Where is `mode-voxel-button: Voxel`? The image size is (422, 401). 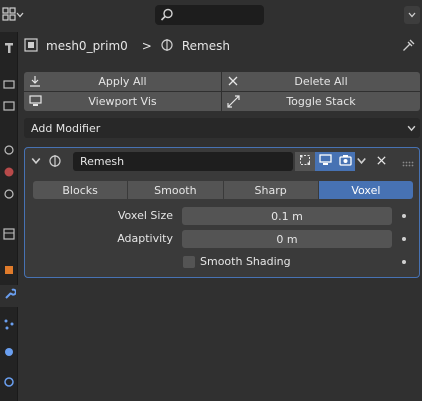
mode-voxel-button: Voxel is located at coordinates (365, 190).